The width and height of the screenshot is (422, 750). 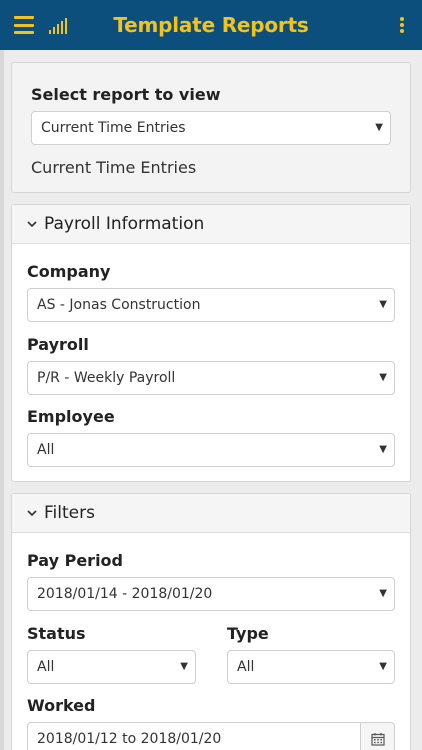 What do you see at coordinates (71, 416) in the screenshot?
I see `employee-label: Employee` at bounding box center [71, 416].